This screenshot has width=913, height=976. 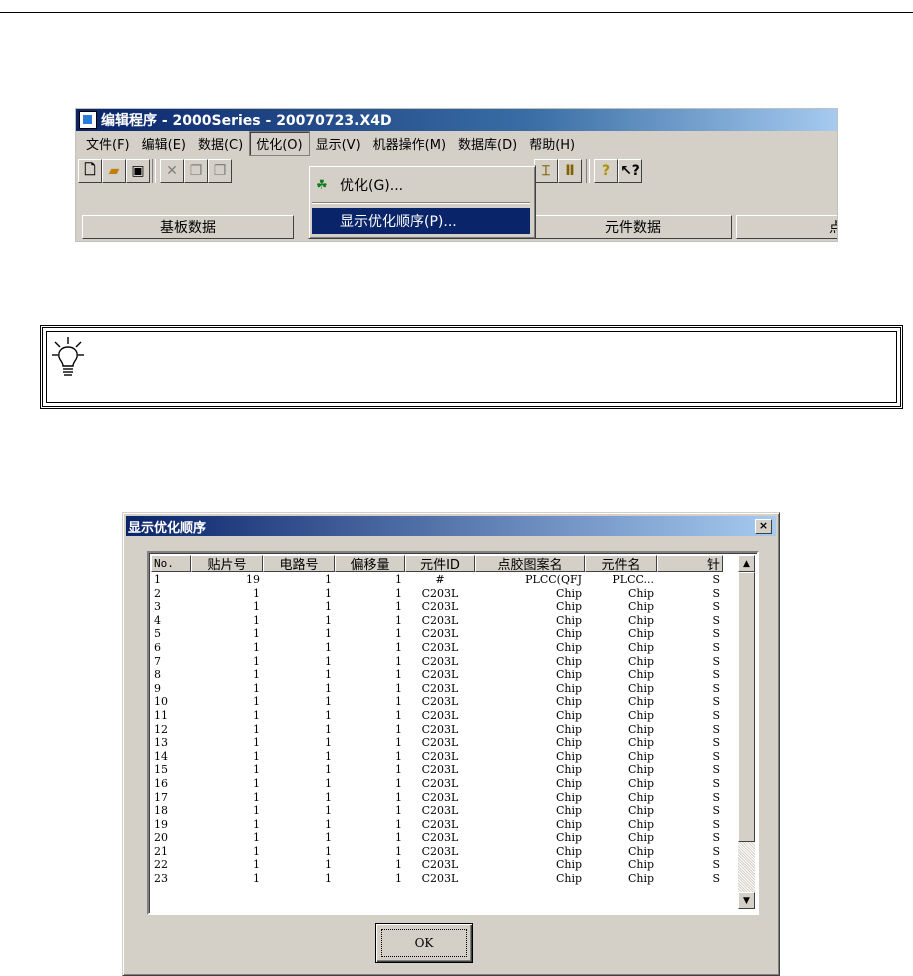 What do you see at coordinates (227, 564) in the screenshot?
I see `col-placement-no: 贴片号` at bounding box center [227, 564].